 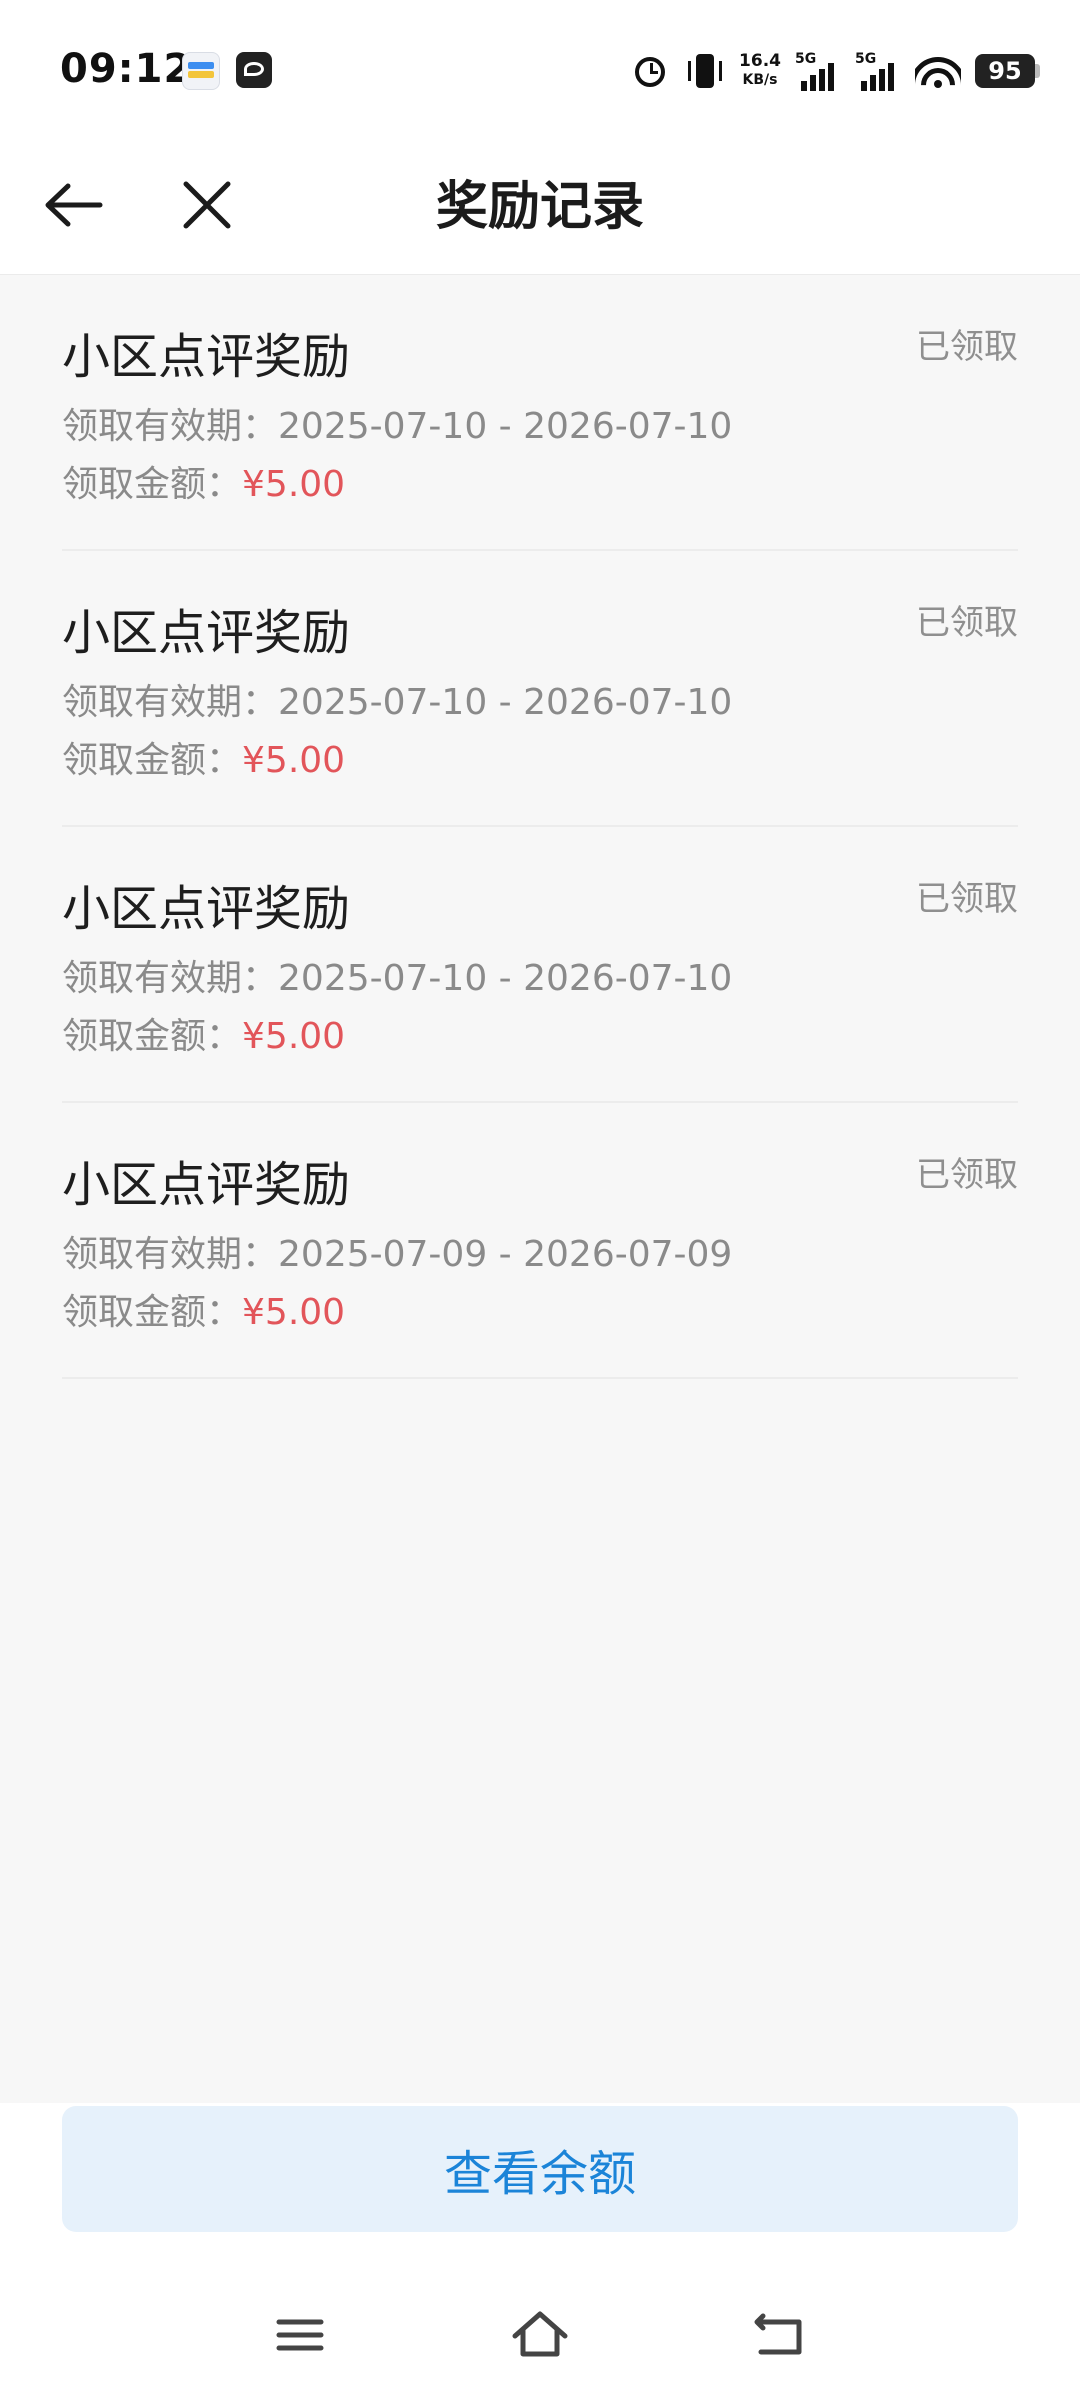 I want to click on status-bar: 09:12 16.4 KB/s 5G 5G 95, so click(x=540, y=70).